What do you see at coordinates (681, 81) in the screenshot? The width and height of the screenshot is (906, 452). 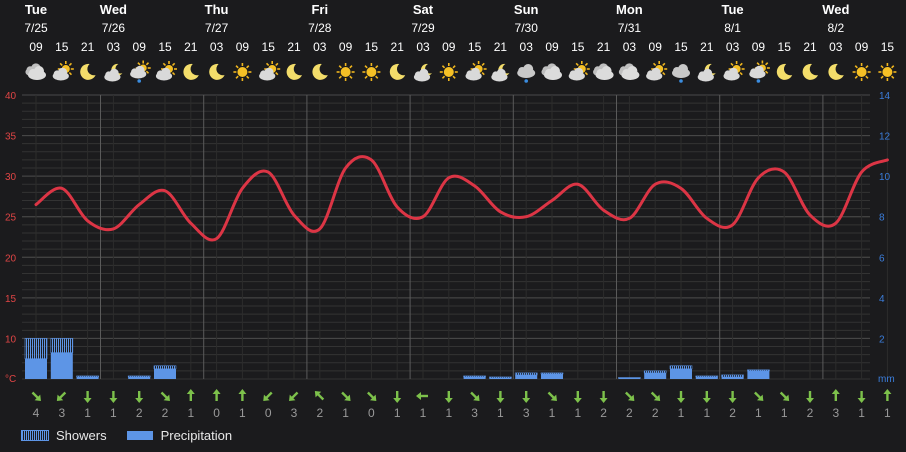 I see `rain-drop` at bounding box center [681, 81].